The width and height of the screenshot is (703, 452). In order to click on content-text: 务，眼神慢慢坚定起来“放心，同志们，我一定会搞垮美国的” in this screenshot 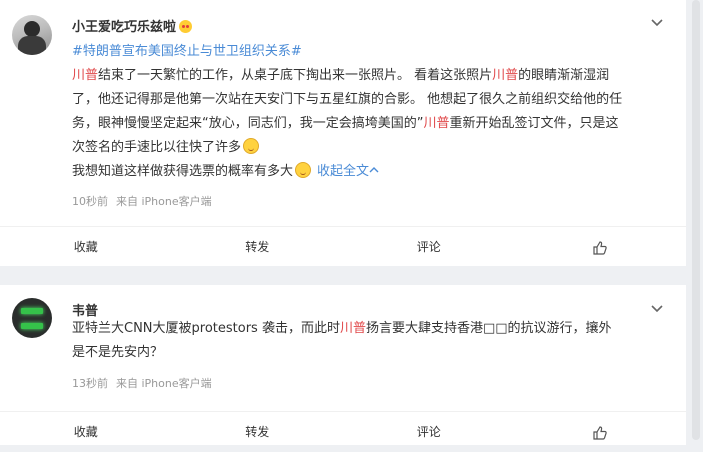, I will do `click(248, 123)`.